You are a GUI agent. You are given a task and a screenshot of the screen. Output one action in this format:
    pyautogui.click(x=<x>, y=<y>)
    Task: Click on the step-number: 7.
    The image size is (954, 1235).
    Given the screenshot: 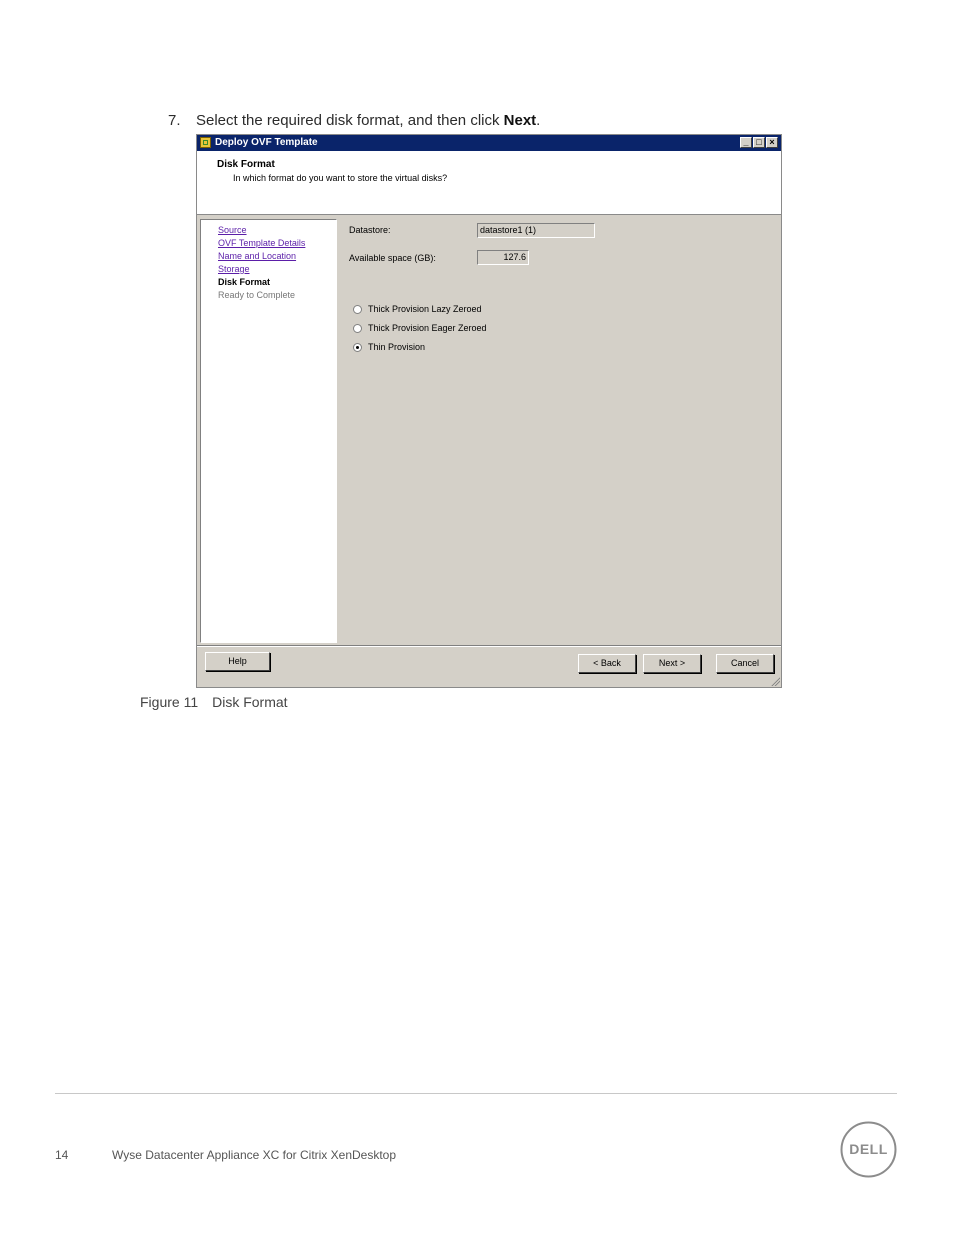 What is the action you would take?
    pyautogui.click(x=174, y=120)
    